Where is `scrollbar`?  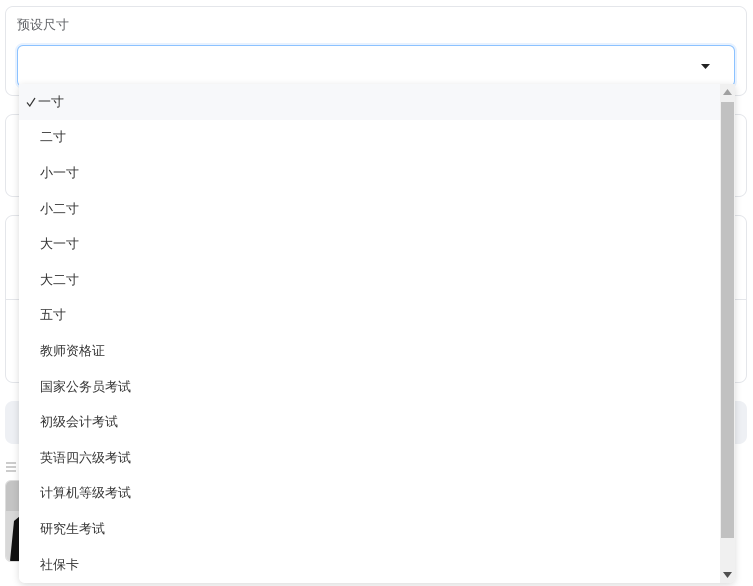 scrollbar is located at coordinates (727, 333).